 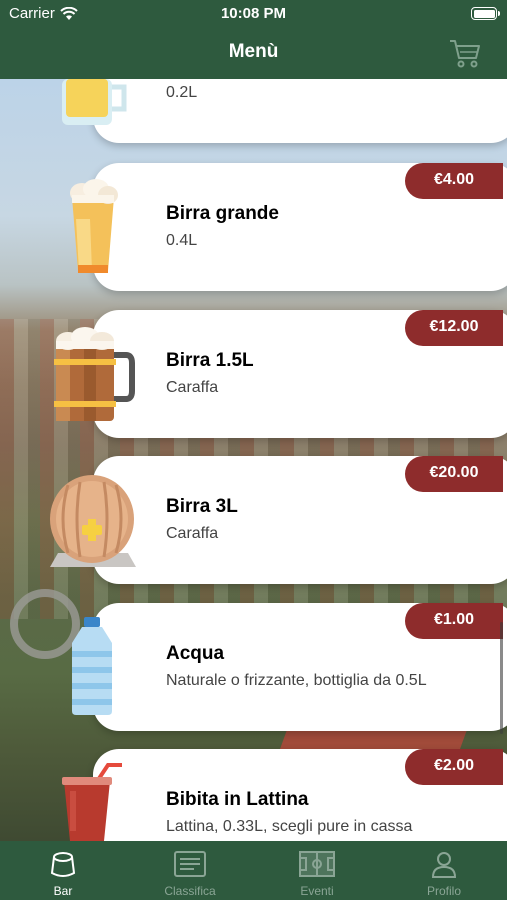 I want to click on tab-bar: Bar Classifica Eventi Profilo, so click(x=253, y=870).